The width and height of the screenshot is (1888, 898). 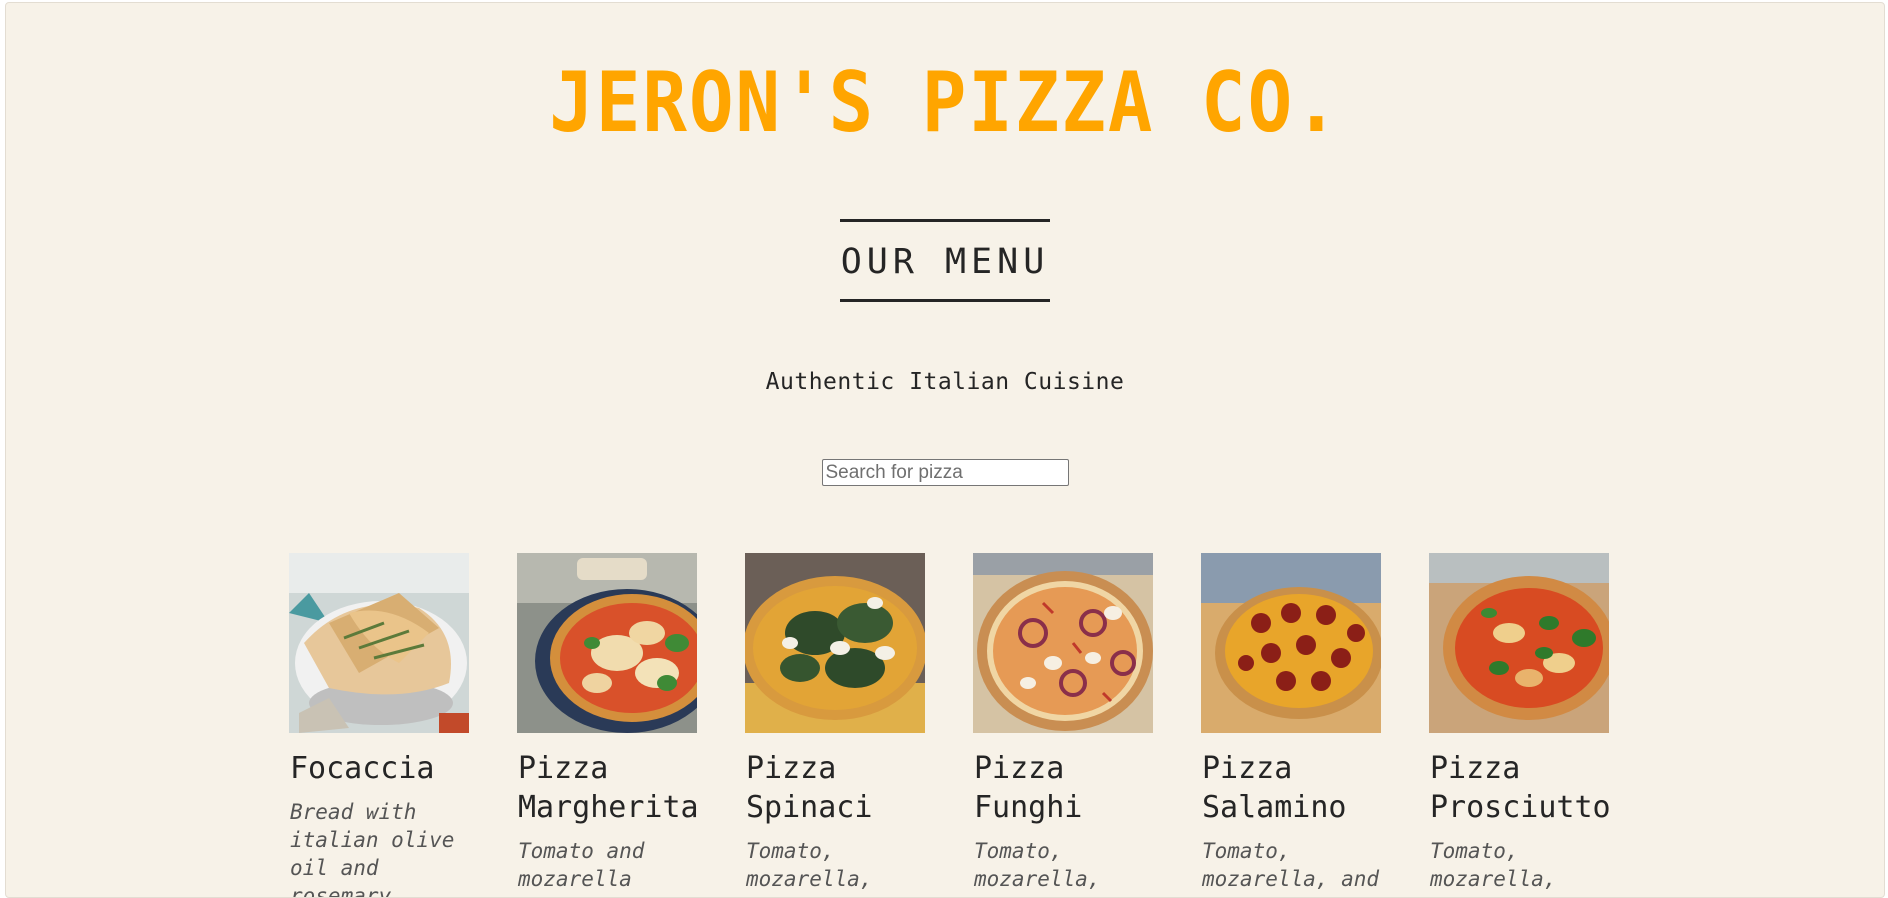 What do you see at coordinates (835, 643) in the screenshot?
I see `spinaci-image` at bounding box center [835, 643].